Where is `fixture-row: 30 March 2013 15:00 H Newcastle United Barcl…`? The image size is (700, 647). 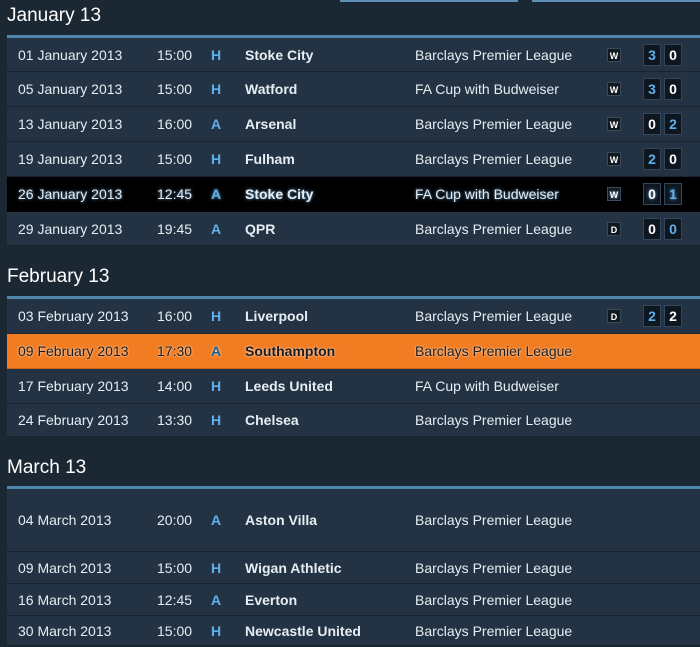 fixture-row: 30 March 2013 15:00 H Newcastle United Barcl… is located at coordinates (353, 631).